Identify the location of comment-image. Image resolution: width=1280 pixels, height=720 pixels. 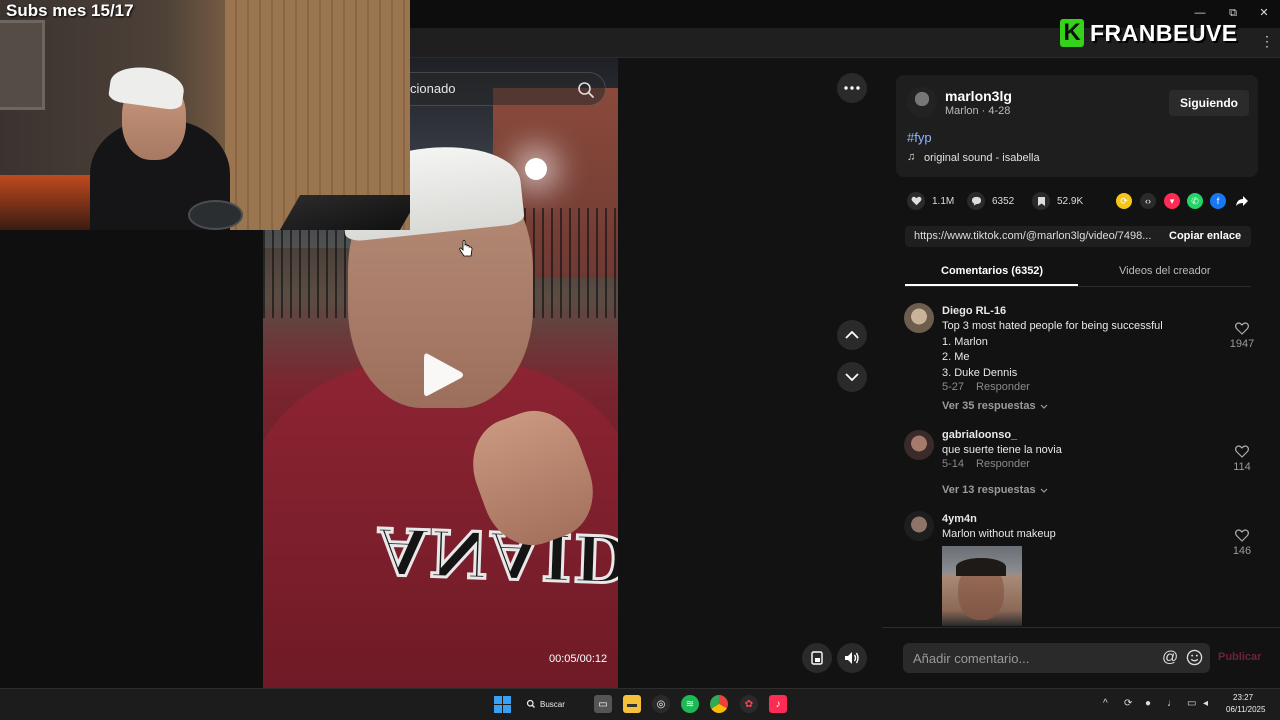
(982, 586).